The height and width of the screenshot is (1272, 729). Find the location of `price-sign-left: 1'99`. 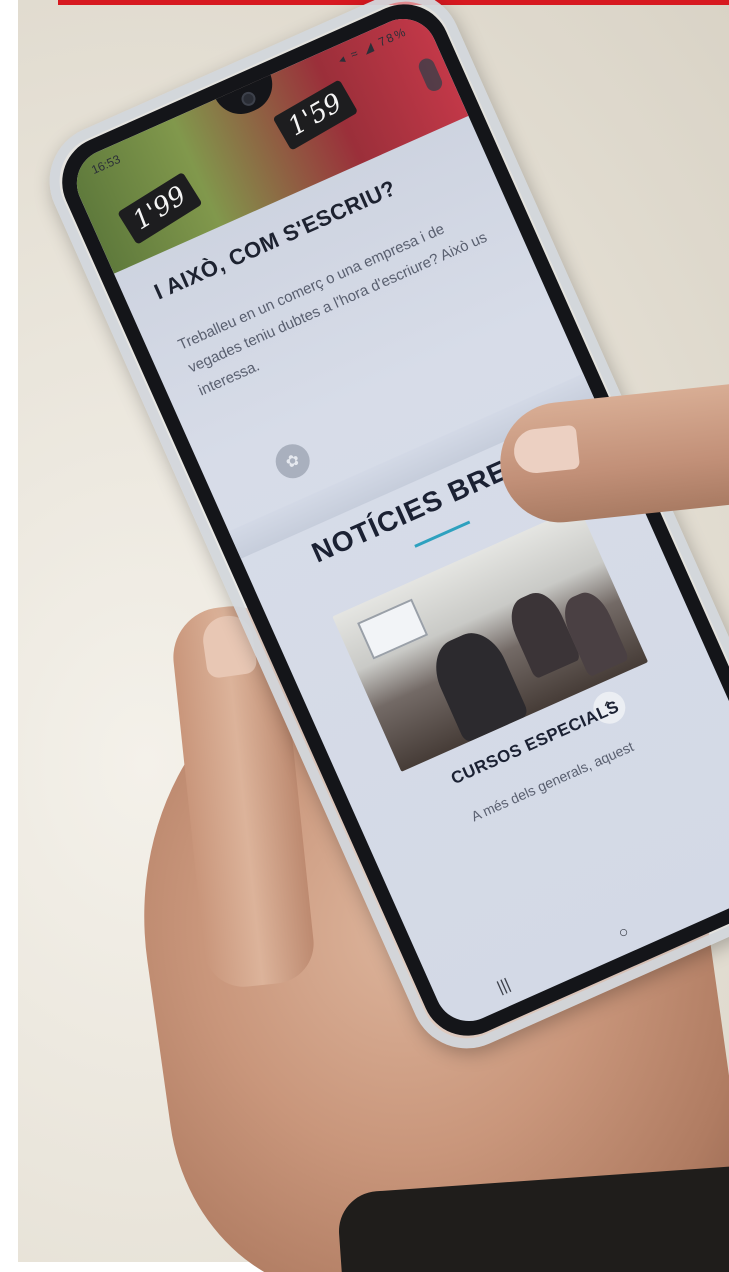

price-sign-left: 1'99 is located at coordinates (160, 208).